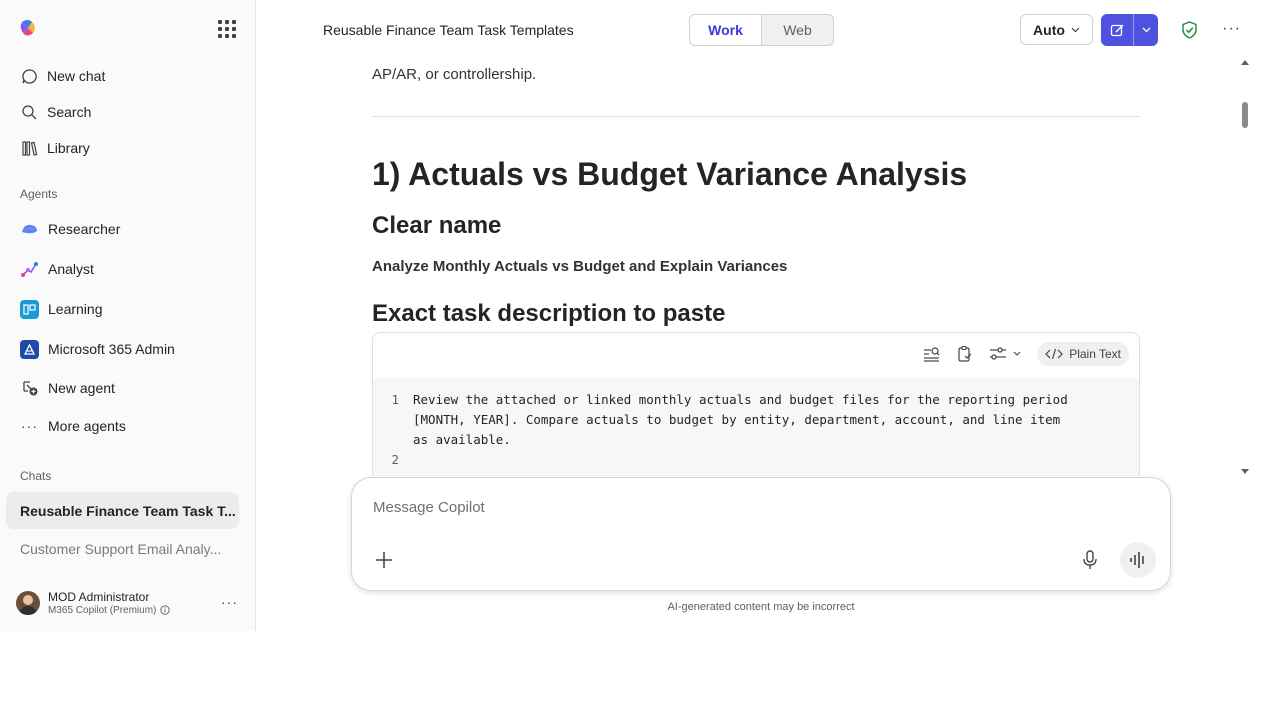 Image resolution: width=1280 pixels, height=720 pixels. Describe the element at coordinates (1054, 354) in the screenshot. I see `code-icon` at that location.